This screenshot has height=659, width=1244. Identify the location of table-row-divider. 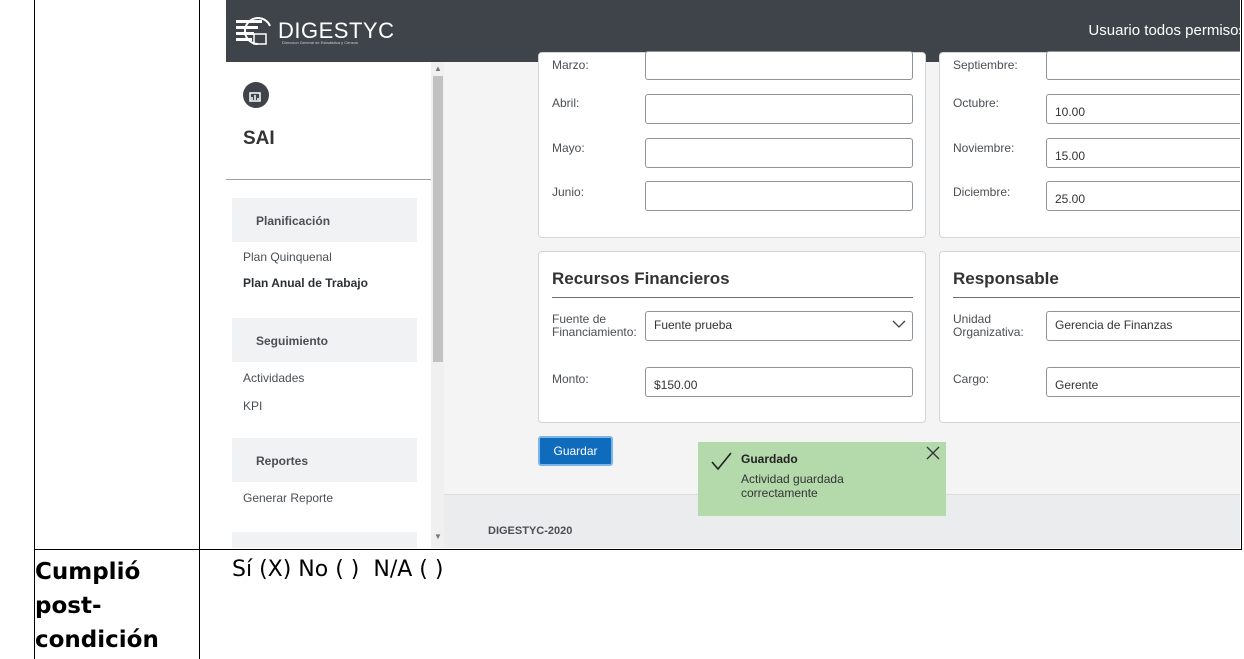
(638, 549).